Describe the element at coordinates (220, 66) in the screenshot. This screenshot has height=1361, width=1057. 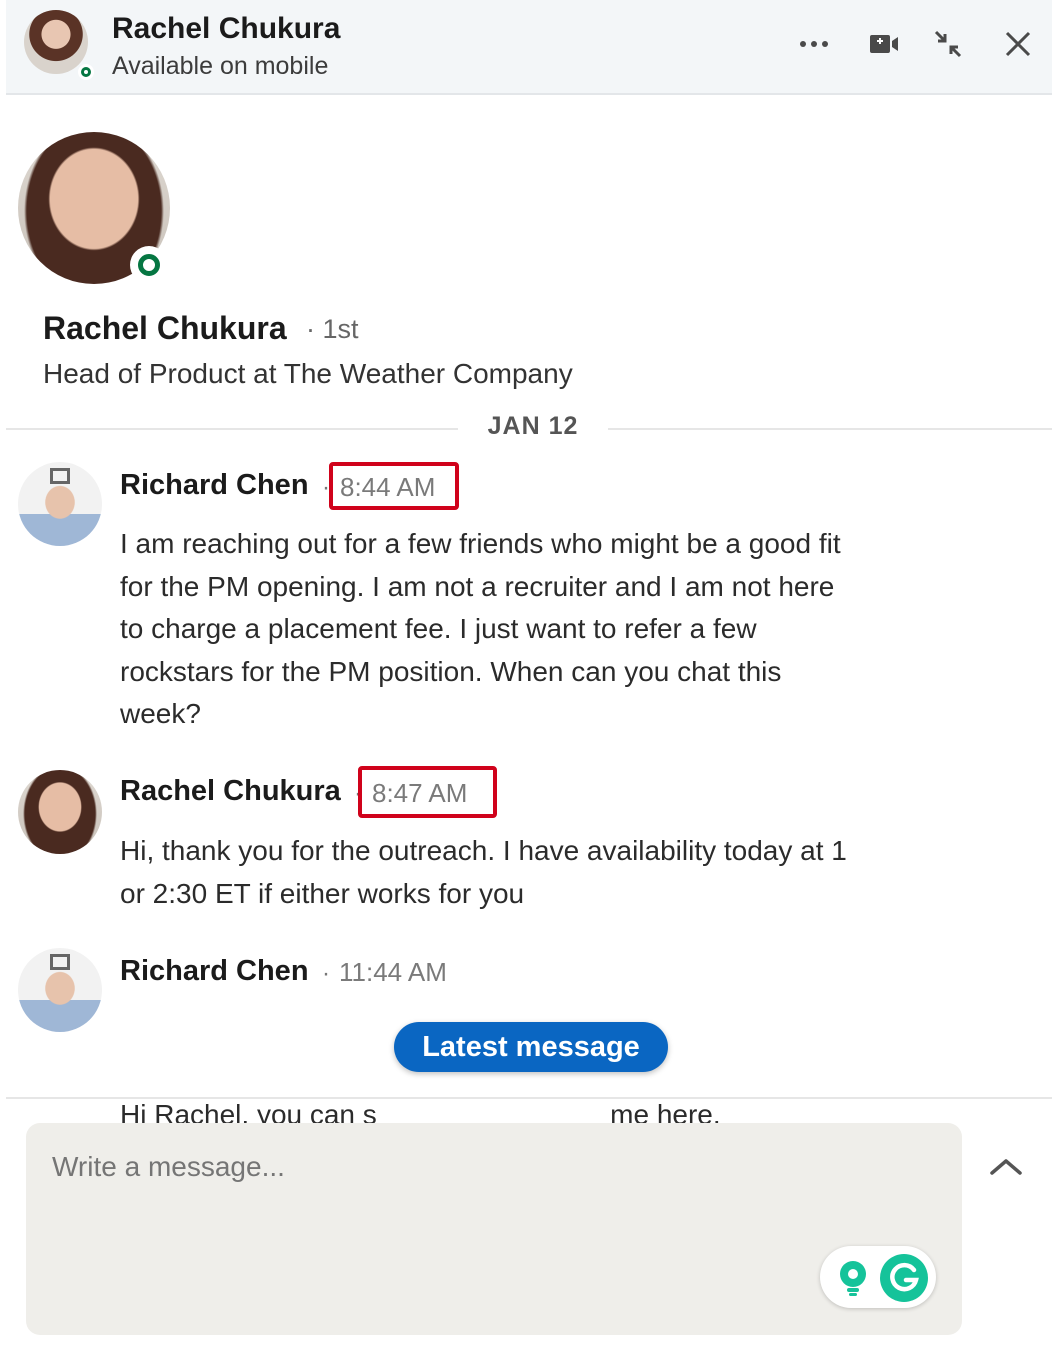
I see `header-availability-status: Available on mobile` at that location.